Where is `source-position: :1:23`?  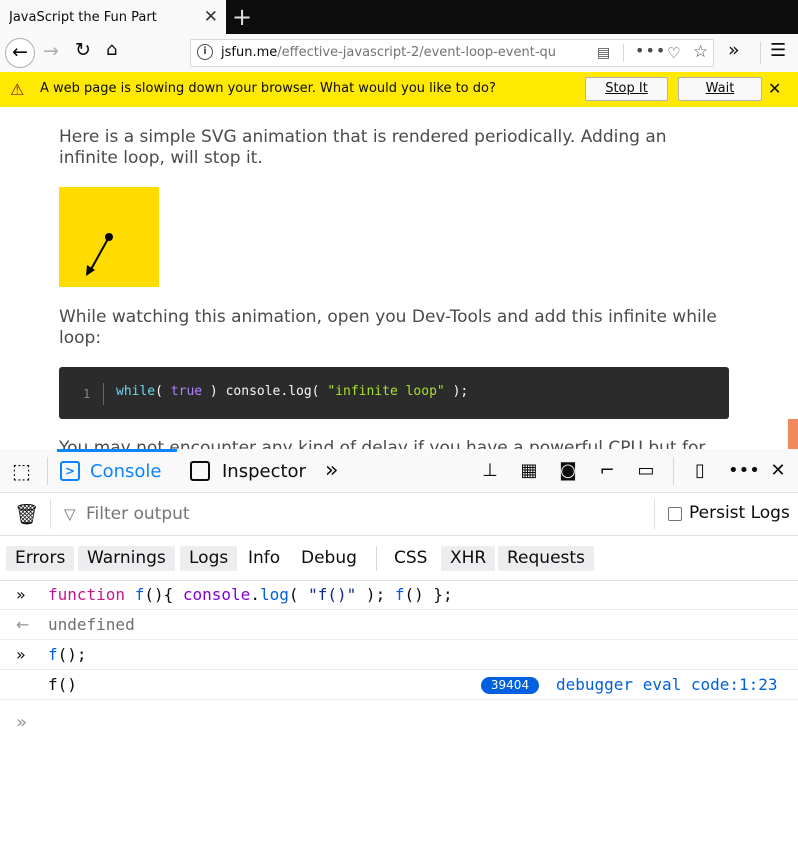 source-position: :1:23 is located at coordinates (753, 684).